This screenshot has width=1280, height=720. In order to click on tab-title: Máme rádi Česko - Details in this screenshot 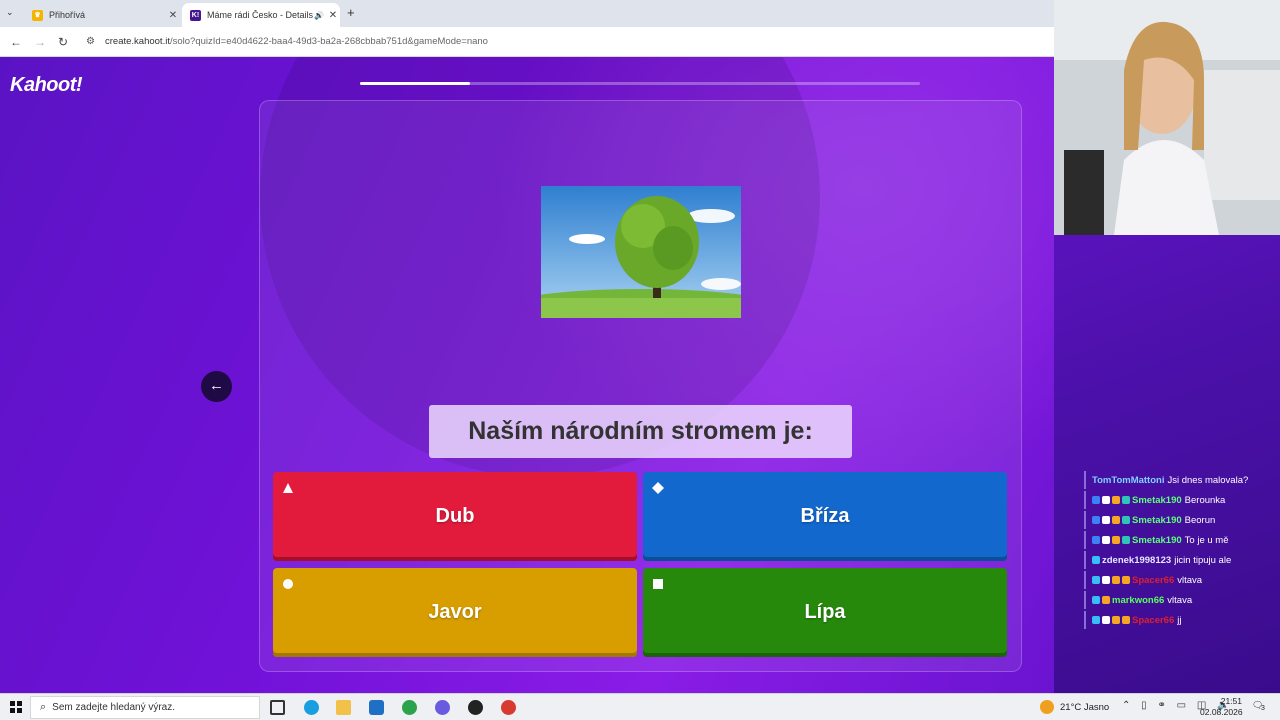, I will do `click(260, 15)`.